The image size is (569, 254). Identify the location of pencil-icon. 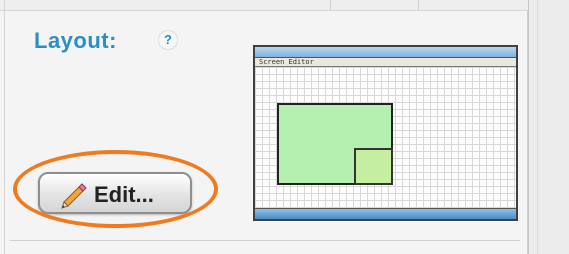
(74, 196).